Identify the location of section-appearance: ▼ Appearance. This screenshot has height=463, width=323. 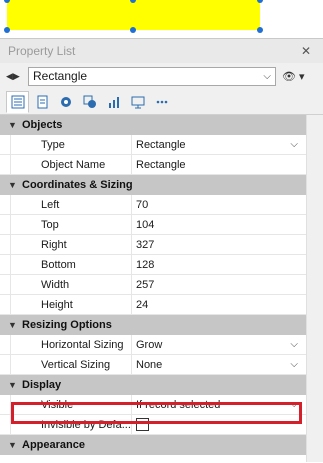
(153, 445).